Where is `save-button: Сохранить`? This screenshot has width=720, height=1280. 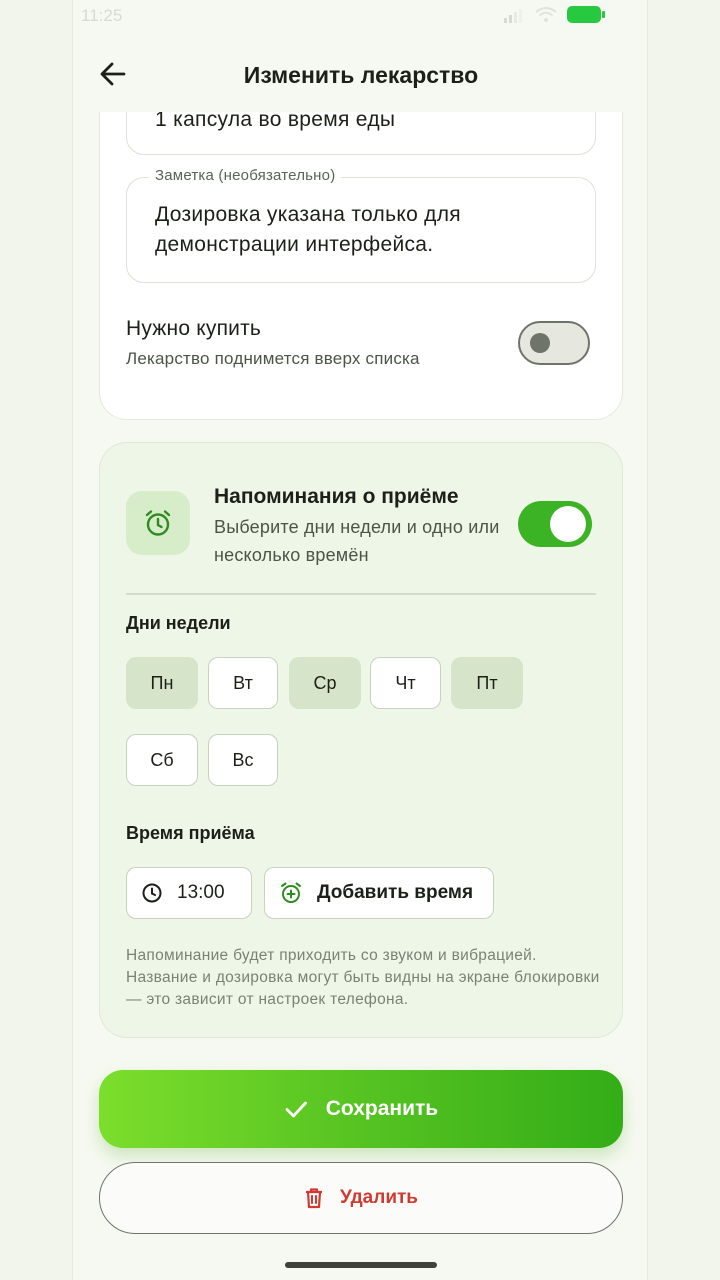 save-button: Сохранить is located at coordinates (361, 1109).